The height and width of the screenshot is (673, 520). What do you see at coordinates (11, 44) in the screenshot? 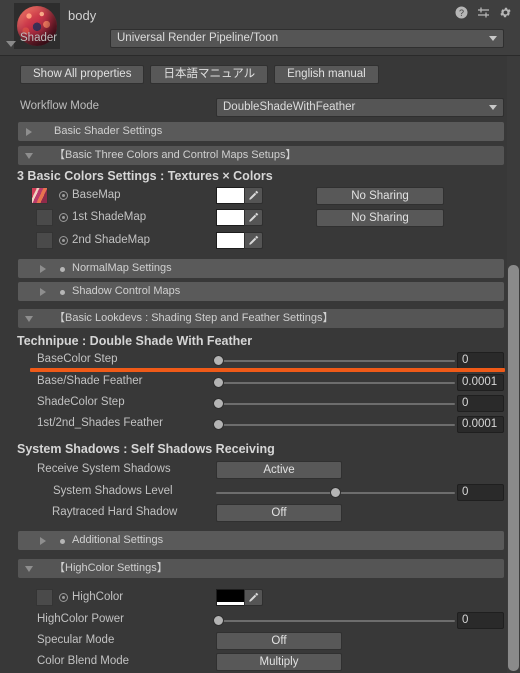
I see `header-collapse-triangle-icon` at bounding box center [11, 44].